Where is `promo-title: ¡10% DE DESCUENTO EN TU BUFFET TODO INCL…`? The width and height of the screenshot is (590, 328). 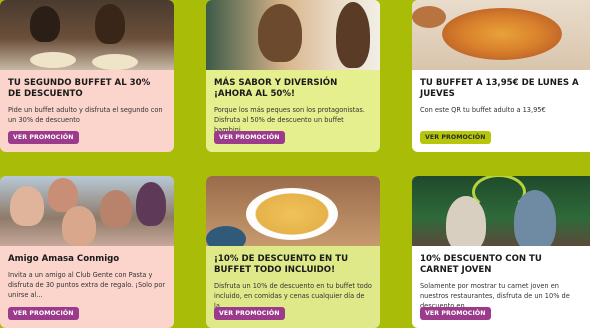 promo-title: ¡10% DE DESCUENTO EN TU BUFFET TODO INCL… is located at coordinates (281, 264).